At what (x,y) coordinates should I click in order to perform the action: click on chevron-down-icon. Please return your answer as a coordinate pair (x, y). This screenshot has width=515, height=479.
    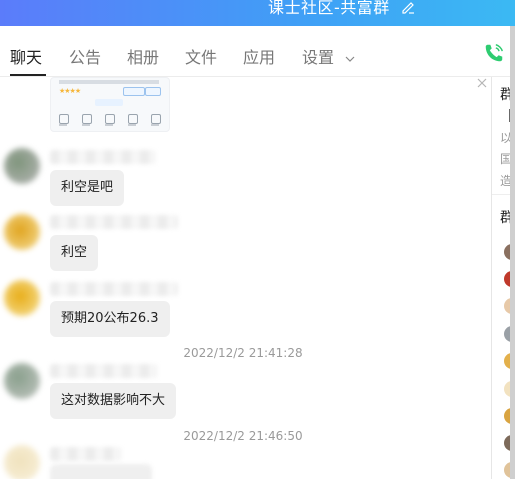
    Looking at the image, I should click on (350, 59).